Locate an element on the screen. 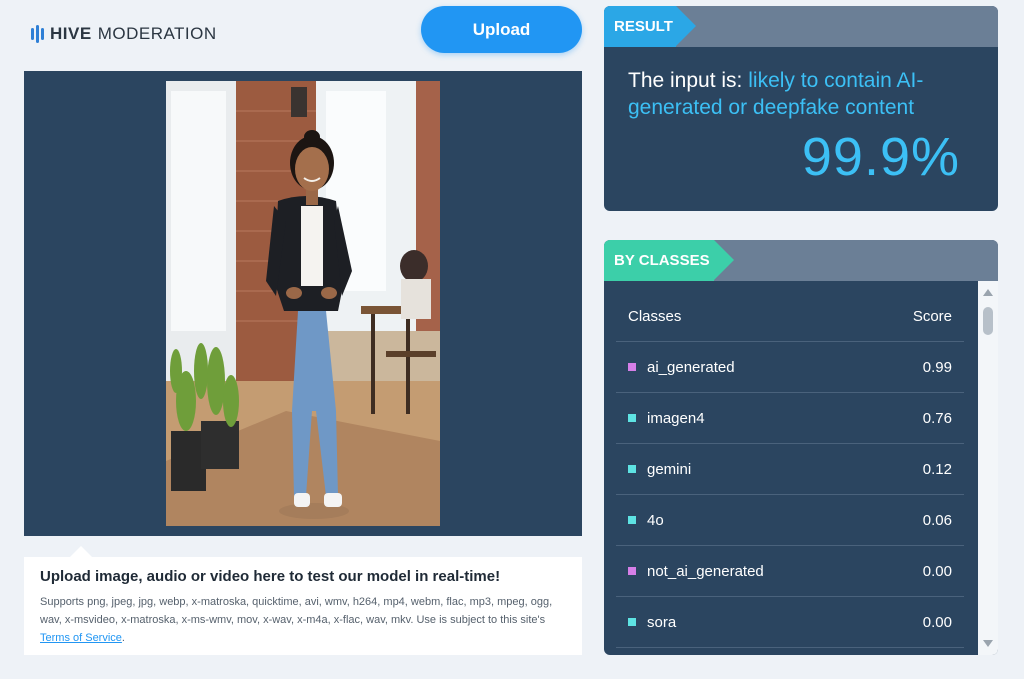 Image resolution: width=1024 pixels, height=679 pixels. result-header: RESULT is located at coordinates (801, 26).